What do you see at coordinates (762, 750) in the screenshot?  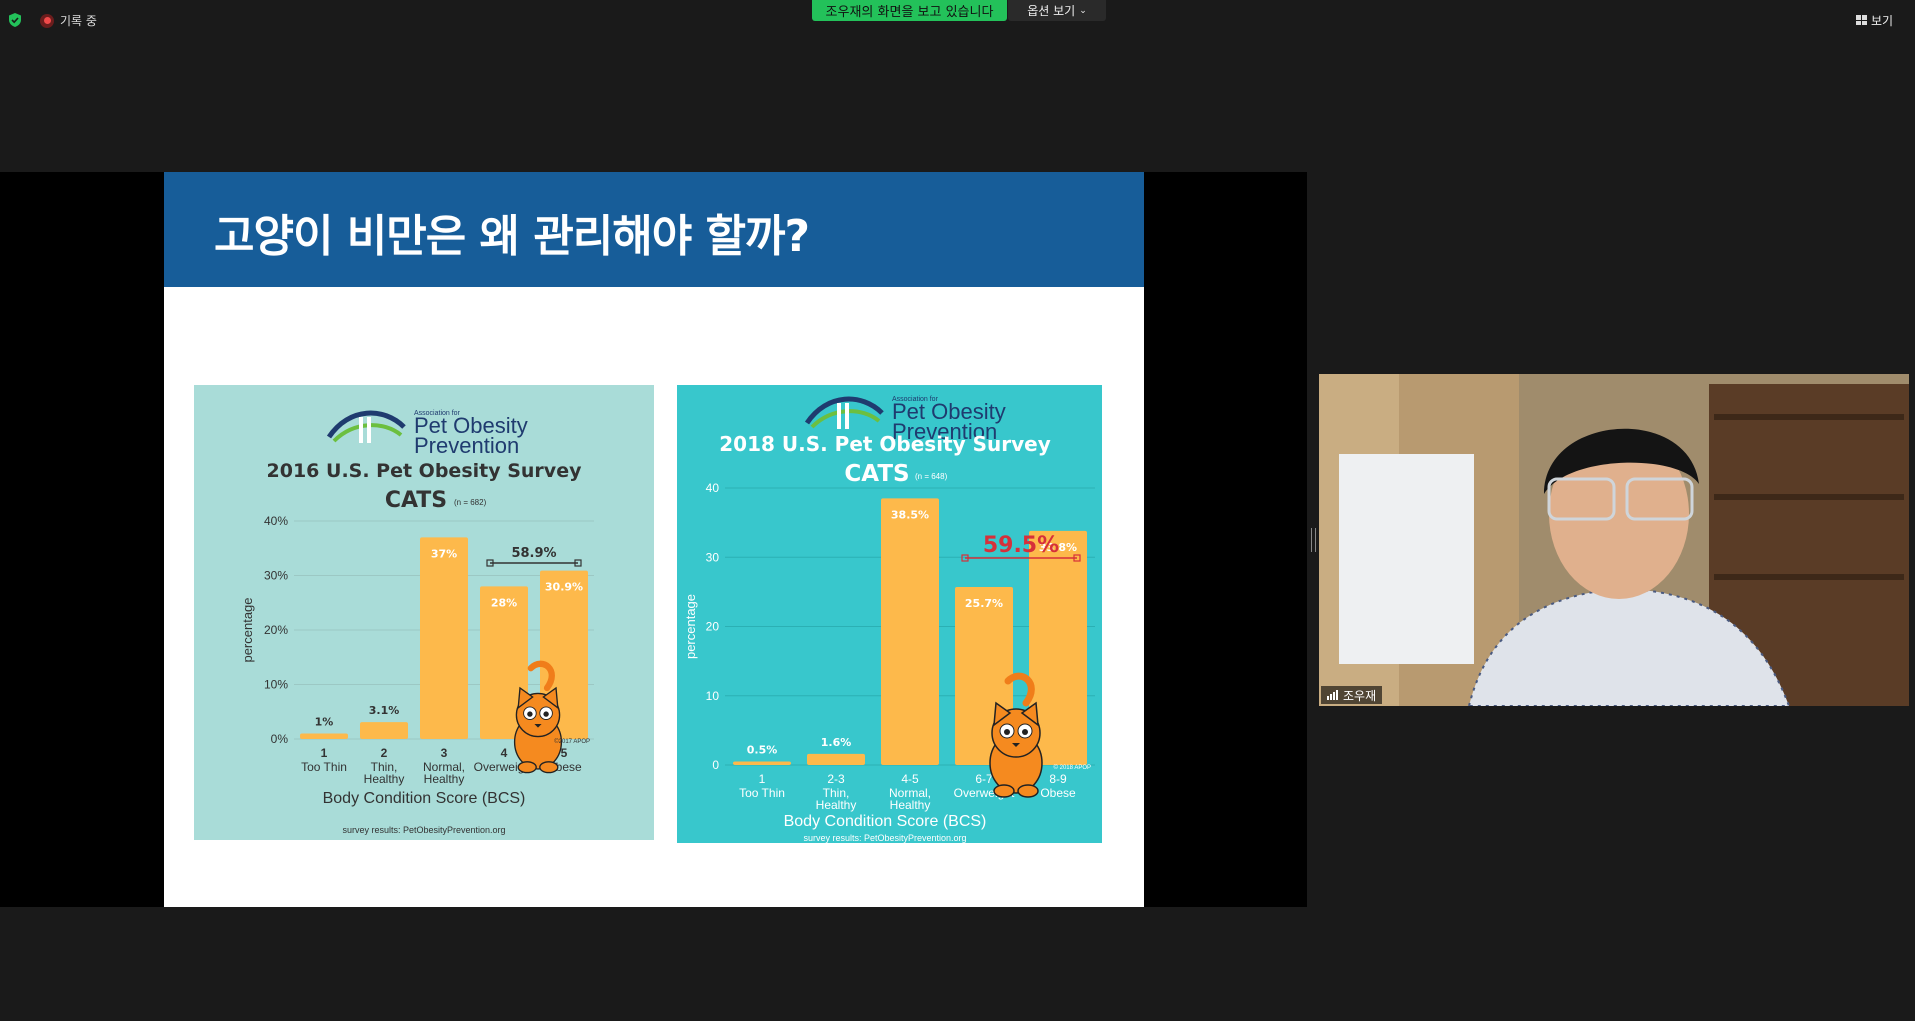 I see `bar-value-label: 0.5%` at bounding box center [762, 750].